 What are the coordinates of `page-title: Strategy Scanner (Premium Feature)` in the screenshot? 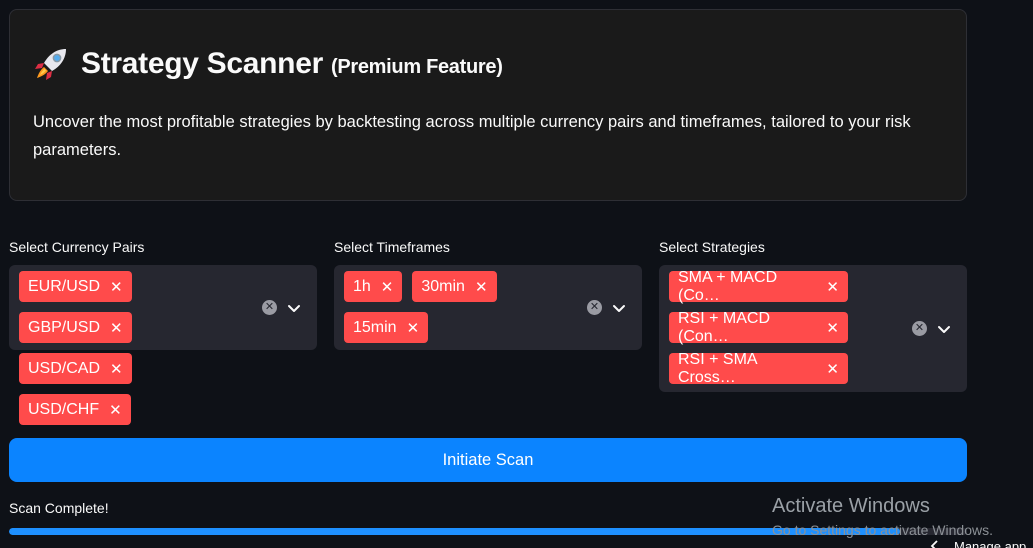 It's located at (488, 64).